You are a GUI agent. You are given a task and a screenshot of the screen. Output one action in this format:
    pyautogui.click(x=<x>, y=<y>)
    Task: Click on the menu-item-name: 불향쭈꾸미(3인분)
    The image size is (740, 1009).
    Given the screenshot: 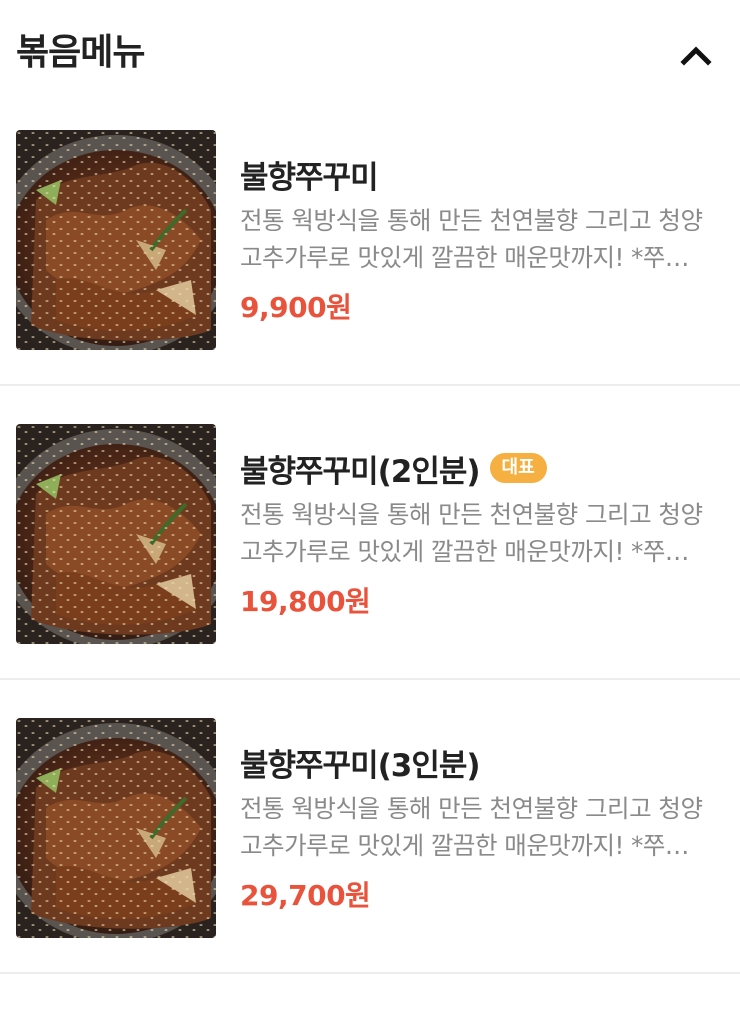 What is the action you would take?
    pyautogui.click(x=360, y=765)
    